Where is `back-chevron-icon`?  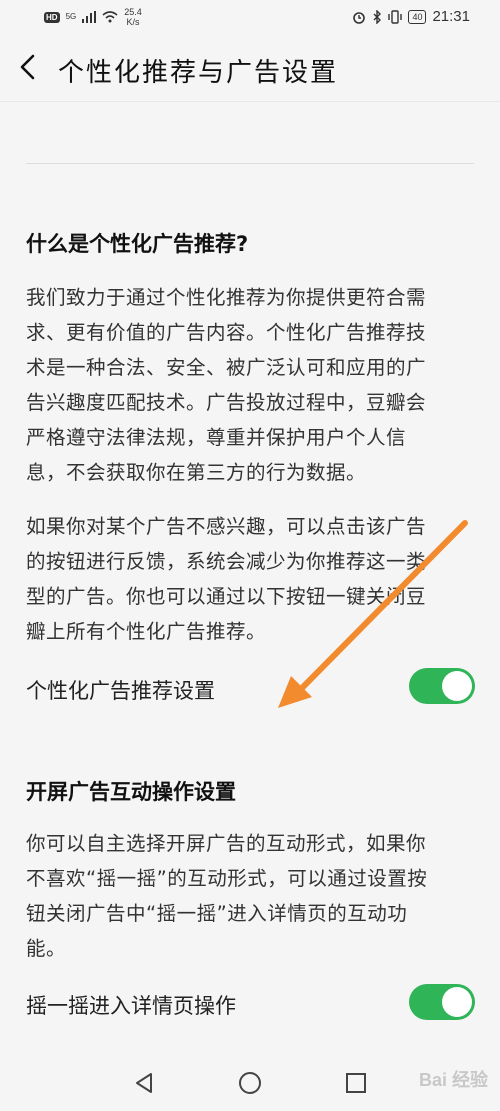
back-chevron-icon is located at coordinates (29, 67).